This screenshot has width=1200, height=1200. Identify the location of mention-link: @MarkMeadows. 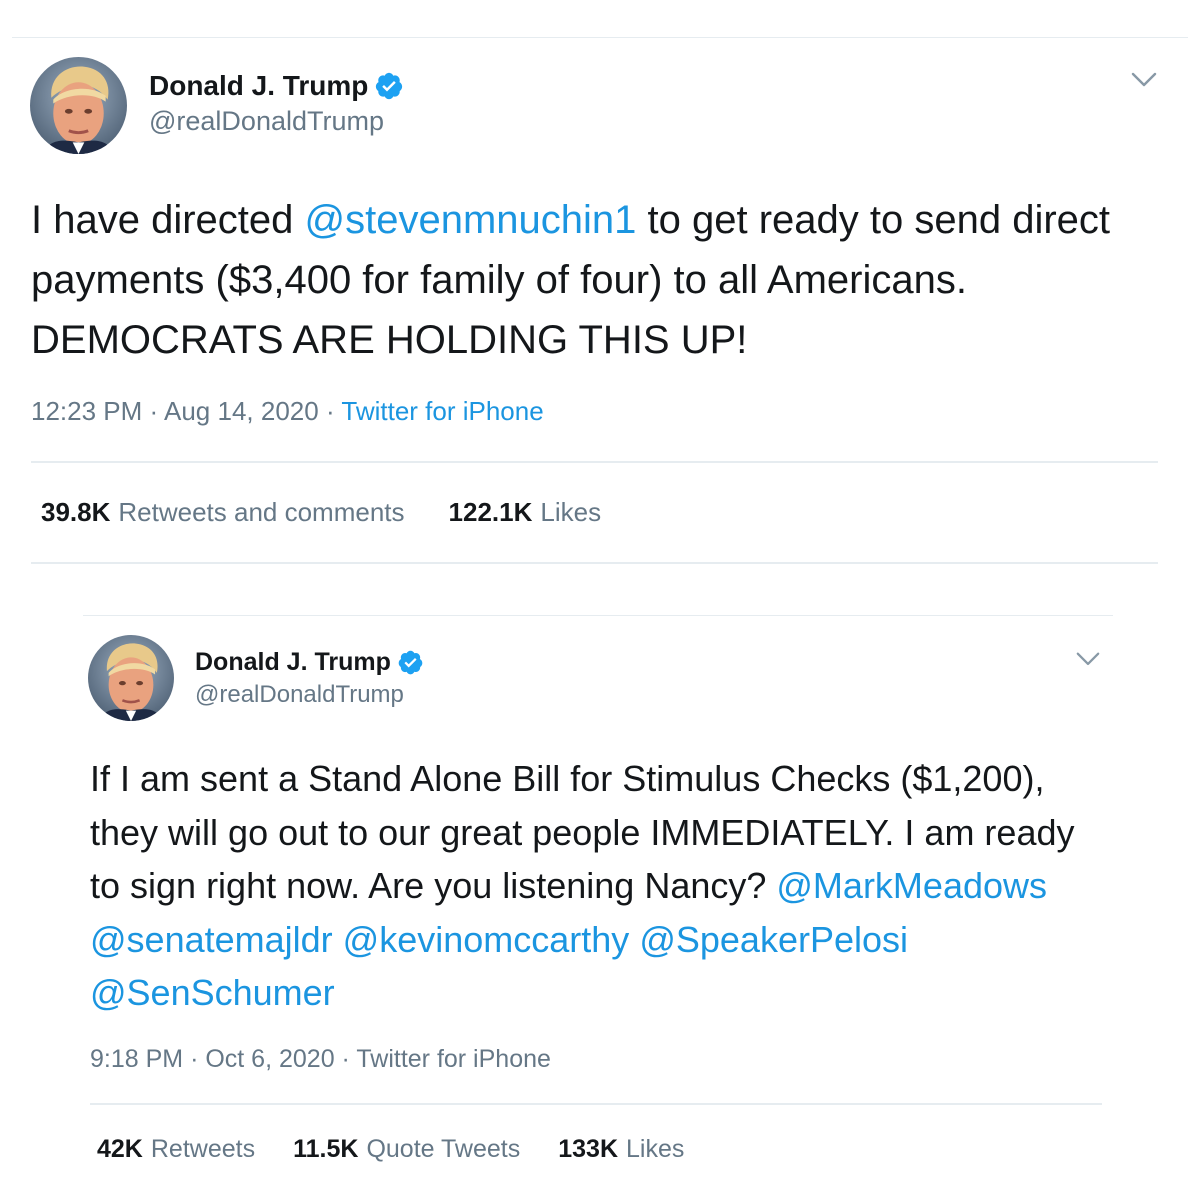
(911, 885).